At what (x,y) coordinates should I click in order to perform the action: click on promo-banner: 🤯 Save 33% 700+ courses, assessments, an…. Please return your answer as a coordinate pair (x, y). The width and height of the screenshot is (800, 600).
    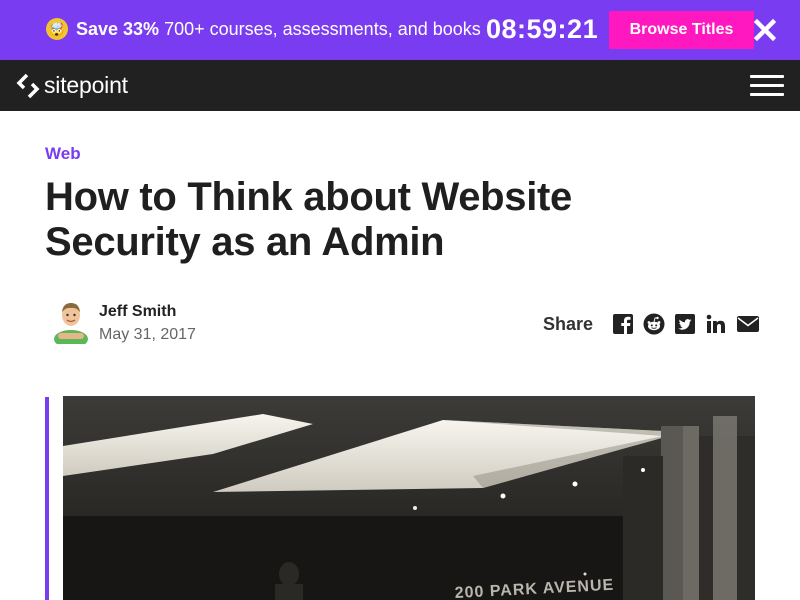
    Looking at the image, I should click on (400, 30).